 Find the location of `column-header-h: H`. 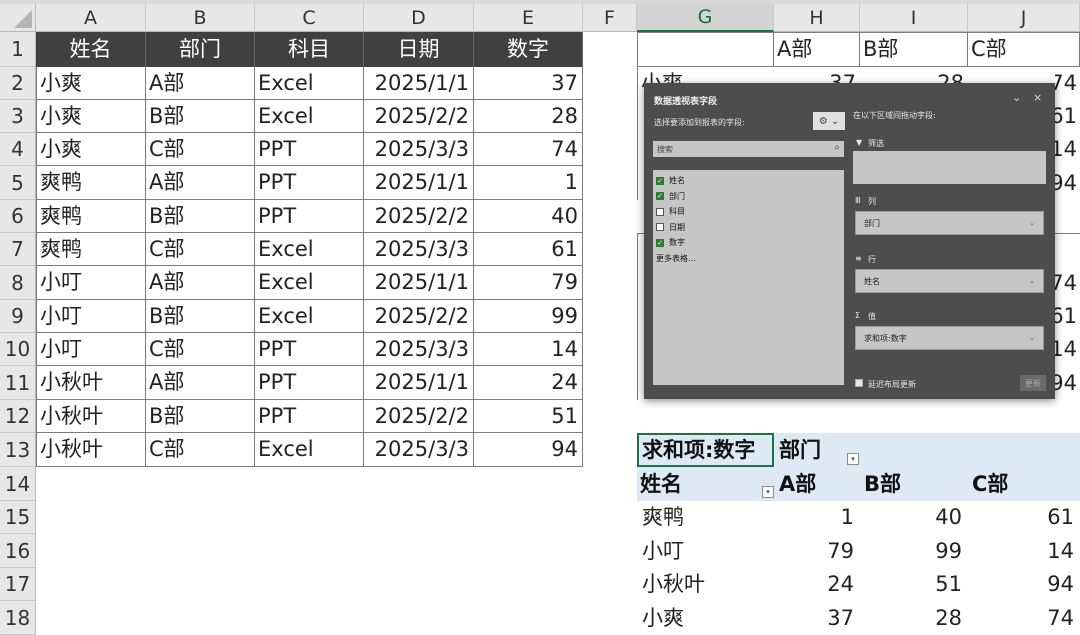

column-header-h: H is located at coordinates (817, 18).